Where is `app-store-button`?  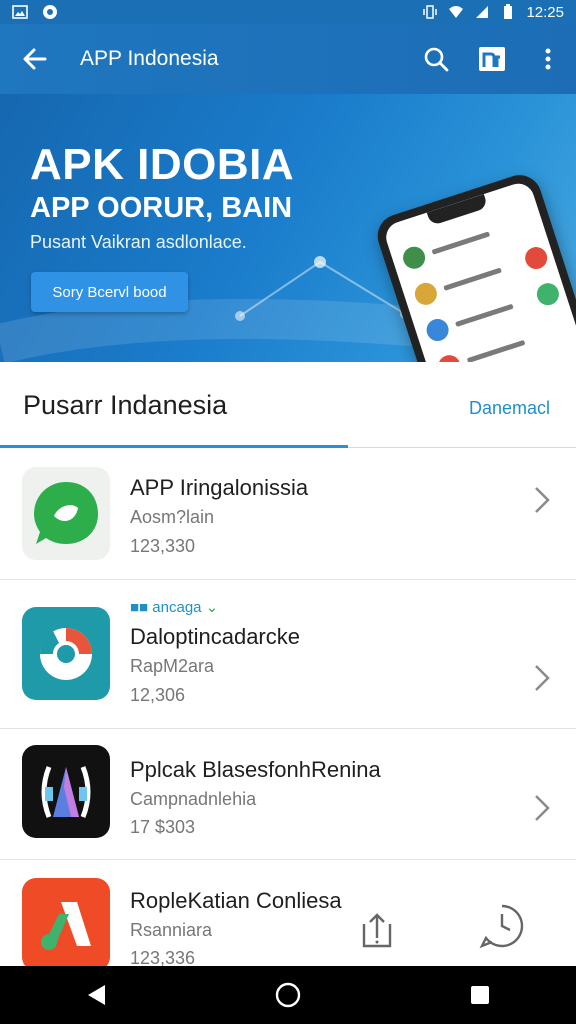
app-store-button is located at coordinates (492, 59).